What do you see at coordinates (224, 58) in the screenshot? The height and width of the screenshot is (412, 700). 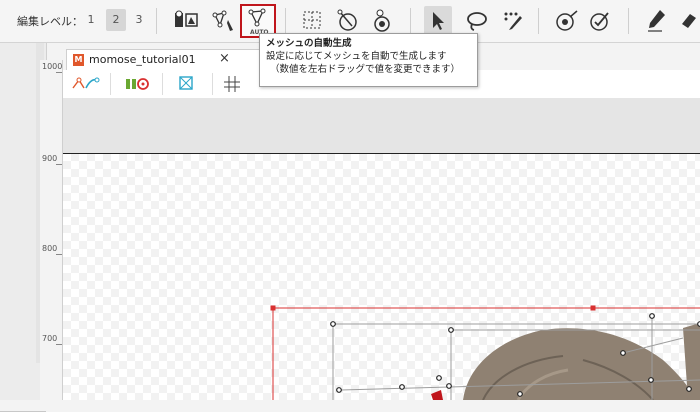 I see `close-tab-icon: ×` at bounding box center [224, 58].